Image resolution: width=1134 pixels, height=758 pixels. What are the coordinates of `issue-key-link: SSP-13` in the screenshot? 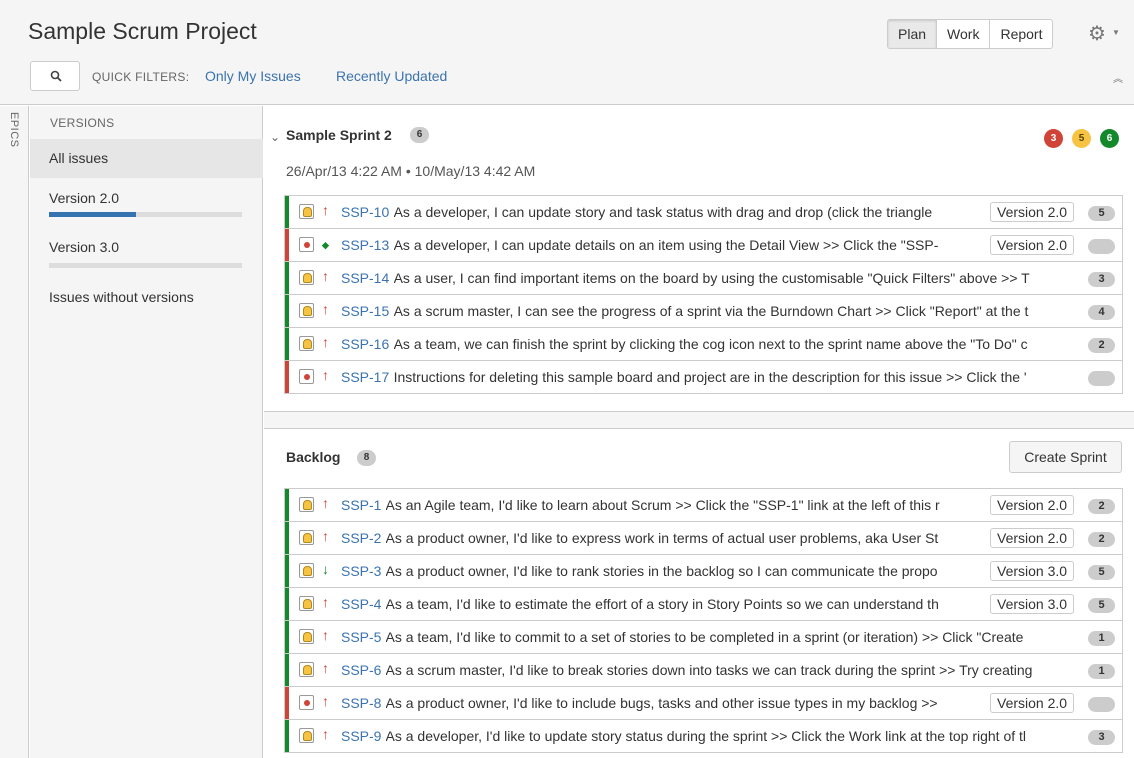 It's located at (365, 245).